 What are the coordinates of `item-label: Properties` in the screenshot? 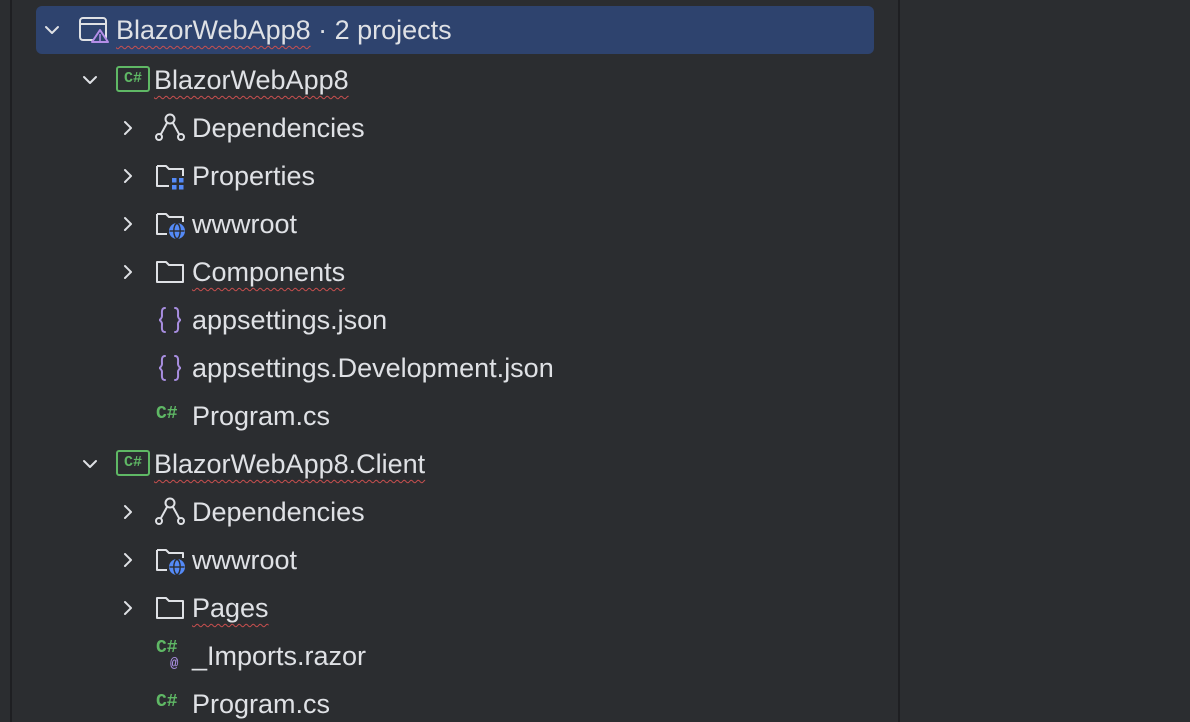 It's located at (254, 176).